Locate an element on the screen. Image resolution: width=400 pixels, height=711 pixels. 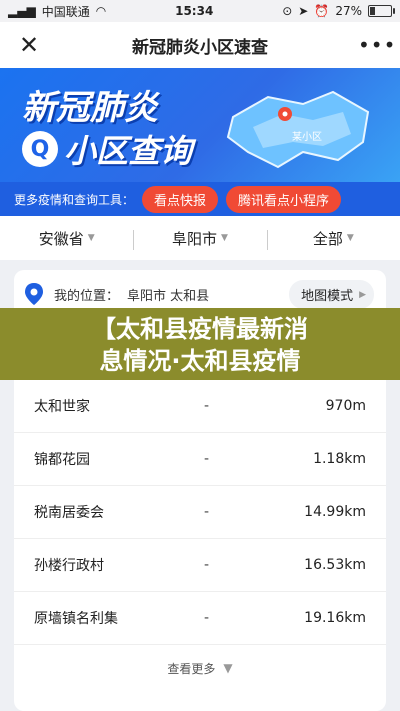
community-distance: 970m is located at coordinates (345, 406).